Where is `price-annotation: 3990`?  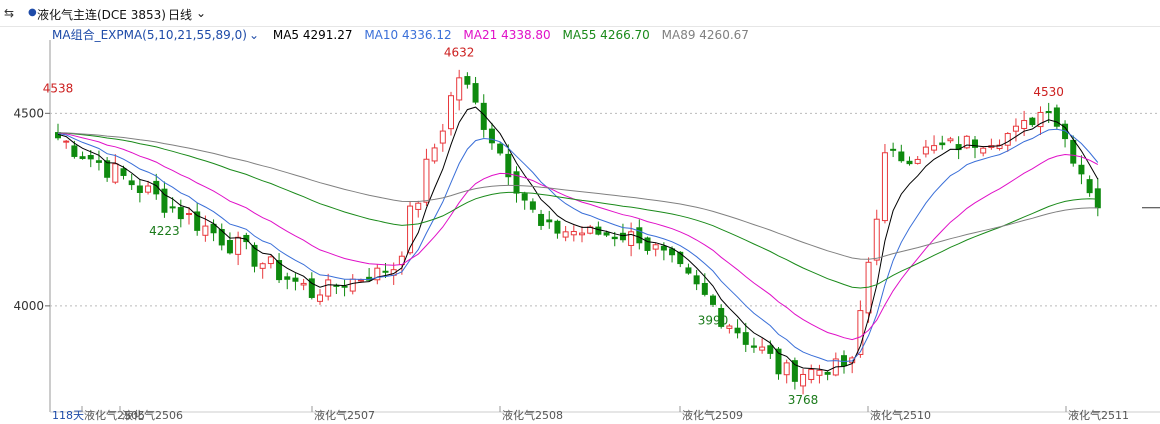
price-annotation: 3990 is located at coordinates (713, 321).